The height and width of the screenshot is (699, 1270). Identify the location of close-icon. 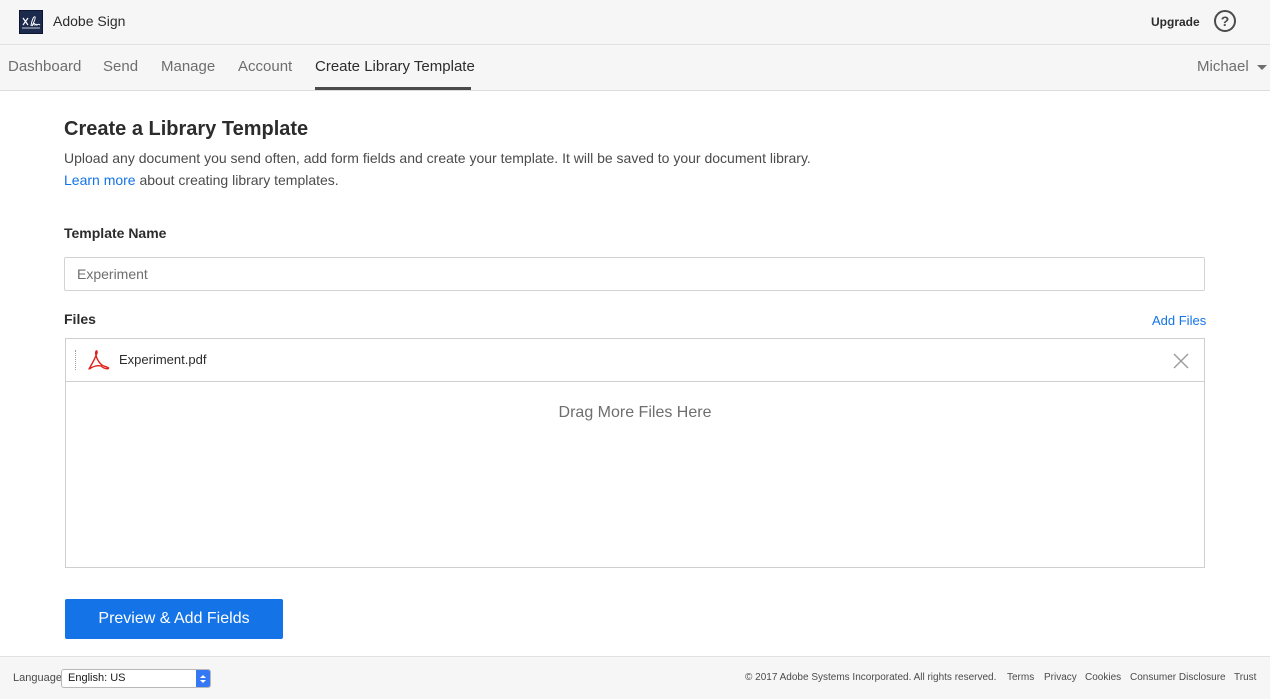
(1181, 361).